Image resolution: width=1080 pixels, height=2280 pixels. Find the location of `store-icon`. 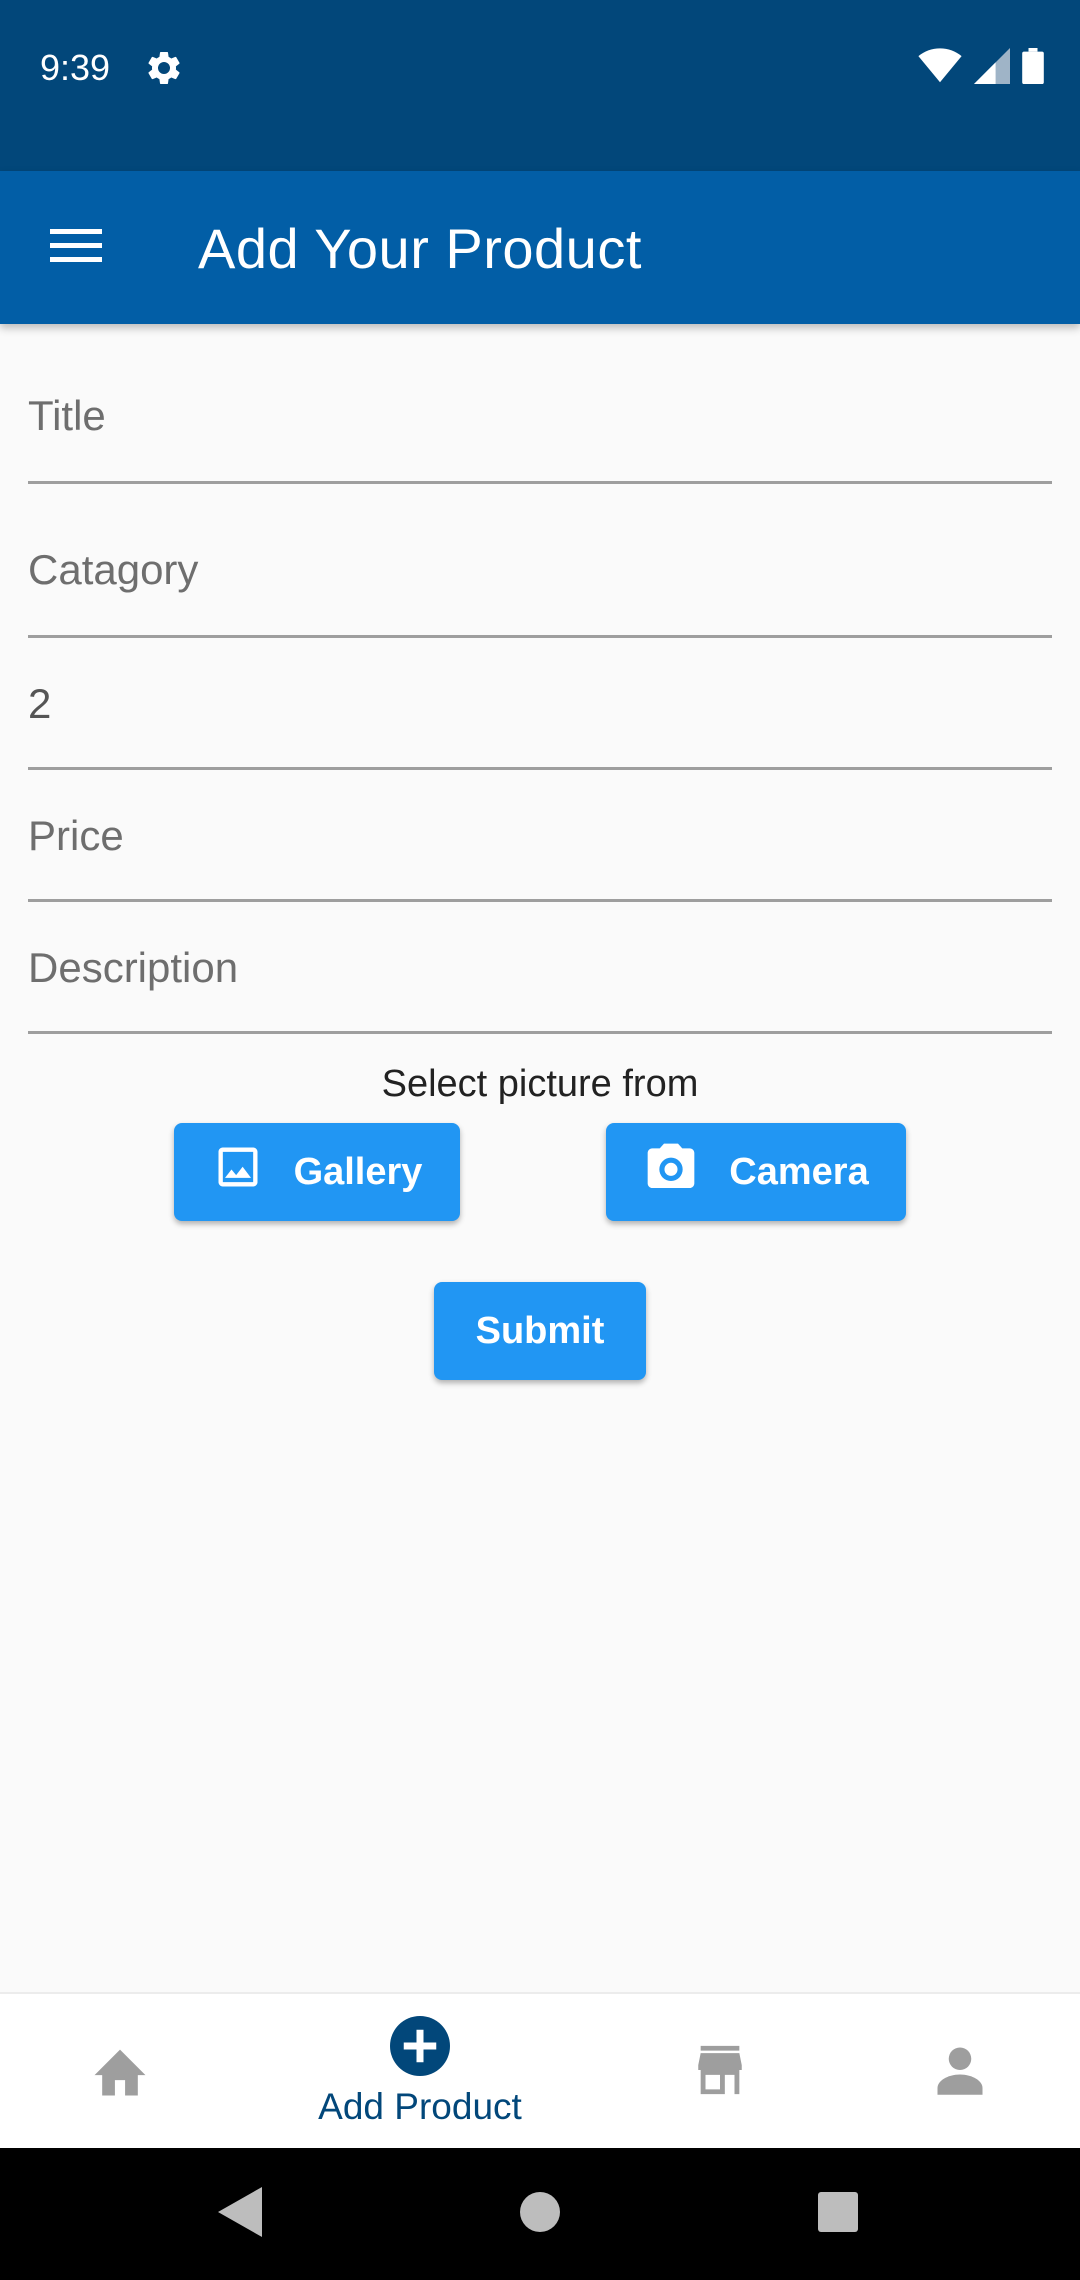

store-icon is located at coordinates (720, 2072).